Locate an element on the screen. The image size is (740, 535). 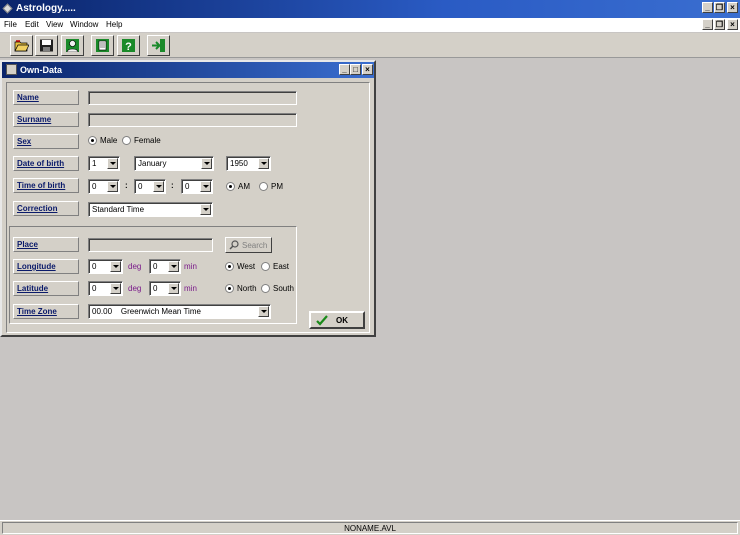
app-title-bar: Astrology..... _ ❐ × is located at coordinates (370, 9).